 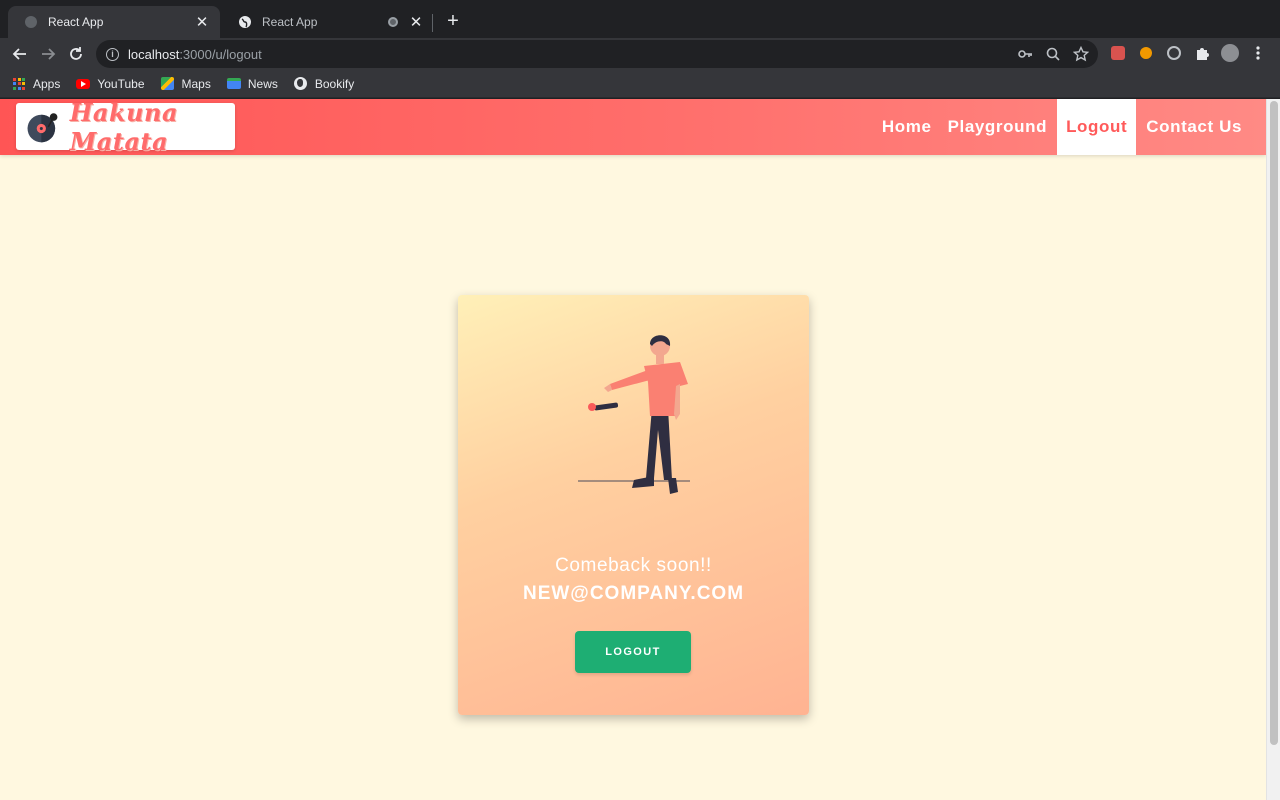 What do you see at coordinates (196, 83) in the screenshot?
I see `bookmark-label: Maps` at bounding box center [196, 83].